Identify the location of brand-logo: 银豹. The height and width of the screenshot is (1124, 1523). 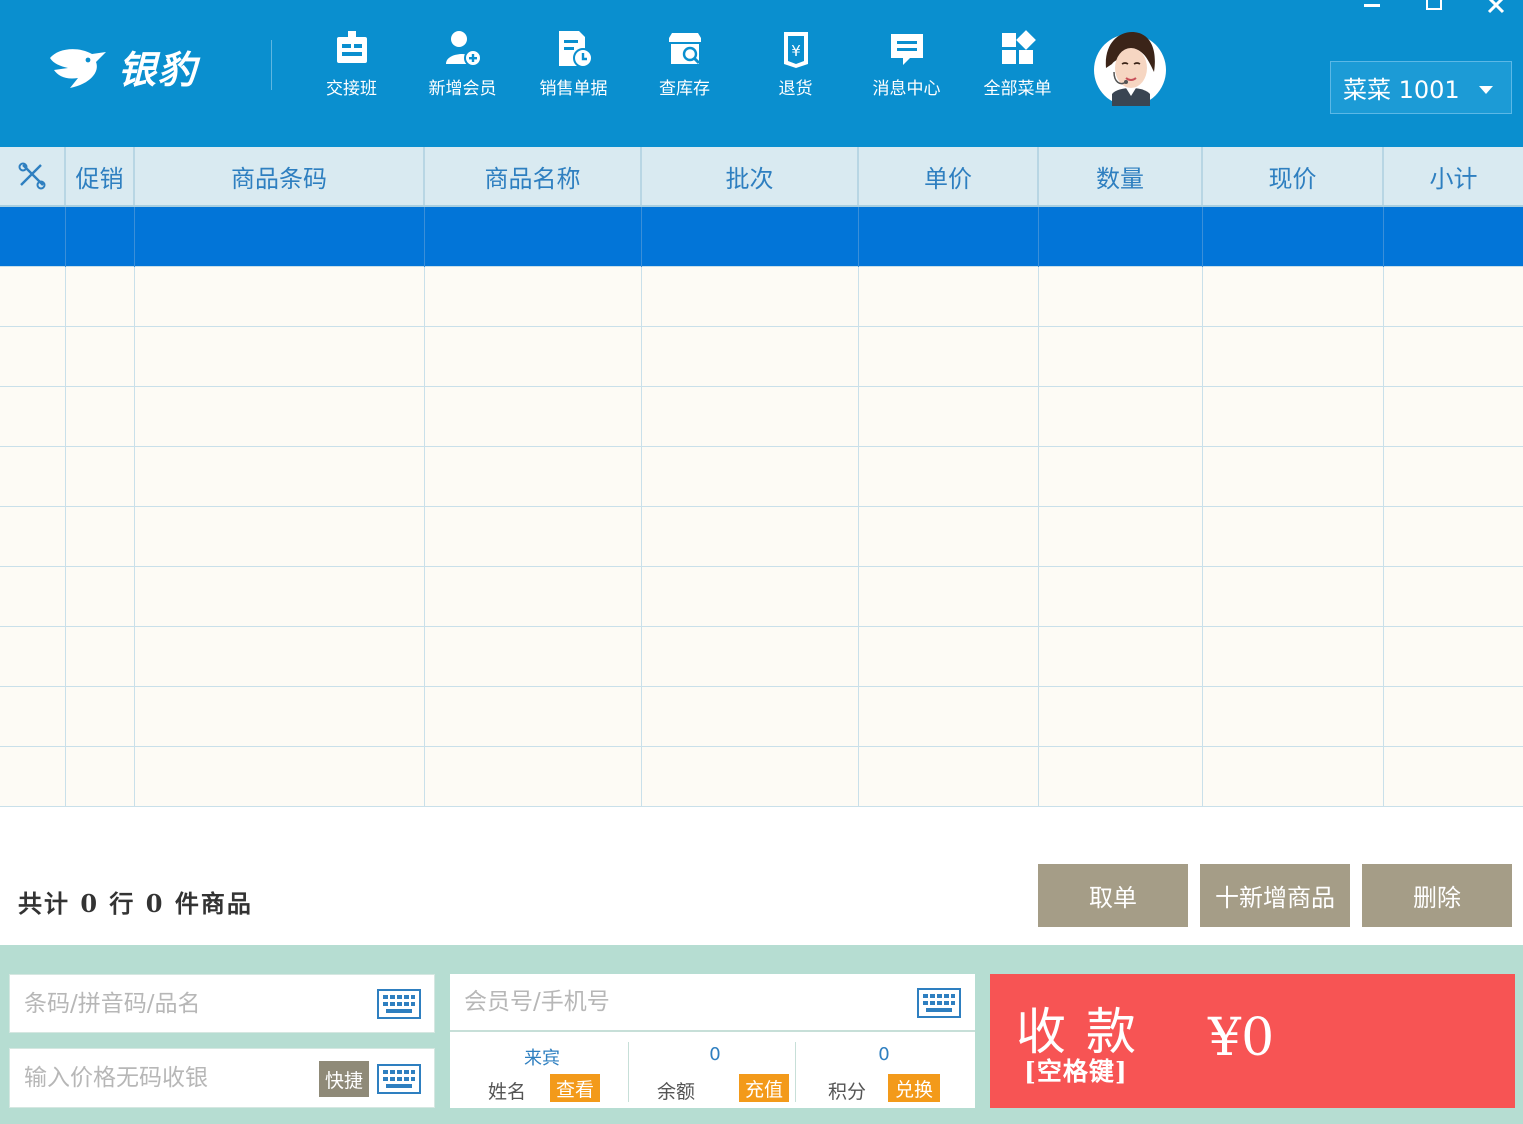
(139, 66).